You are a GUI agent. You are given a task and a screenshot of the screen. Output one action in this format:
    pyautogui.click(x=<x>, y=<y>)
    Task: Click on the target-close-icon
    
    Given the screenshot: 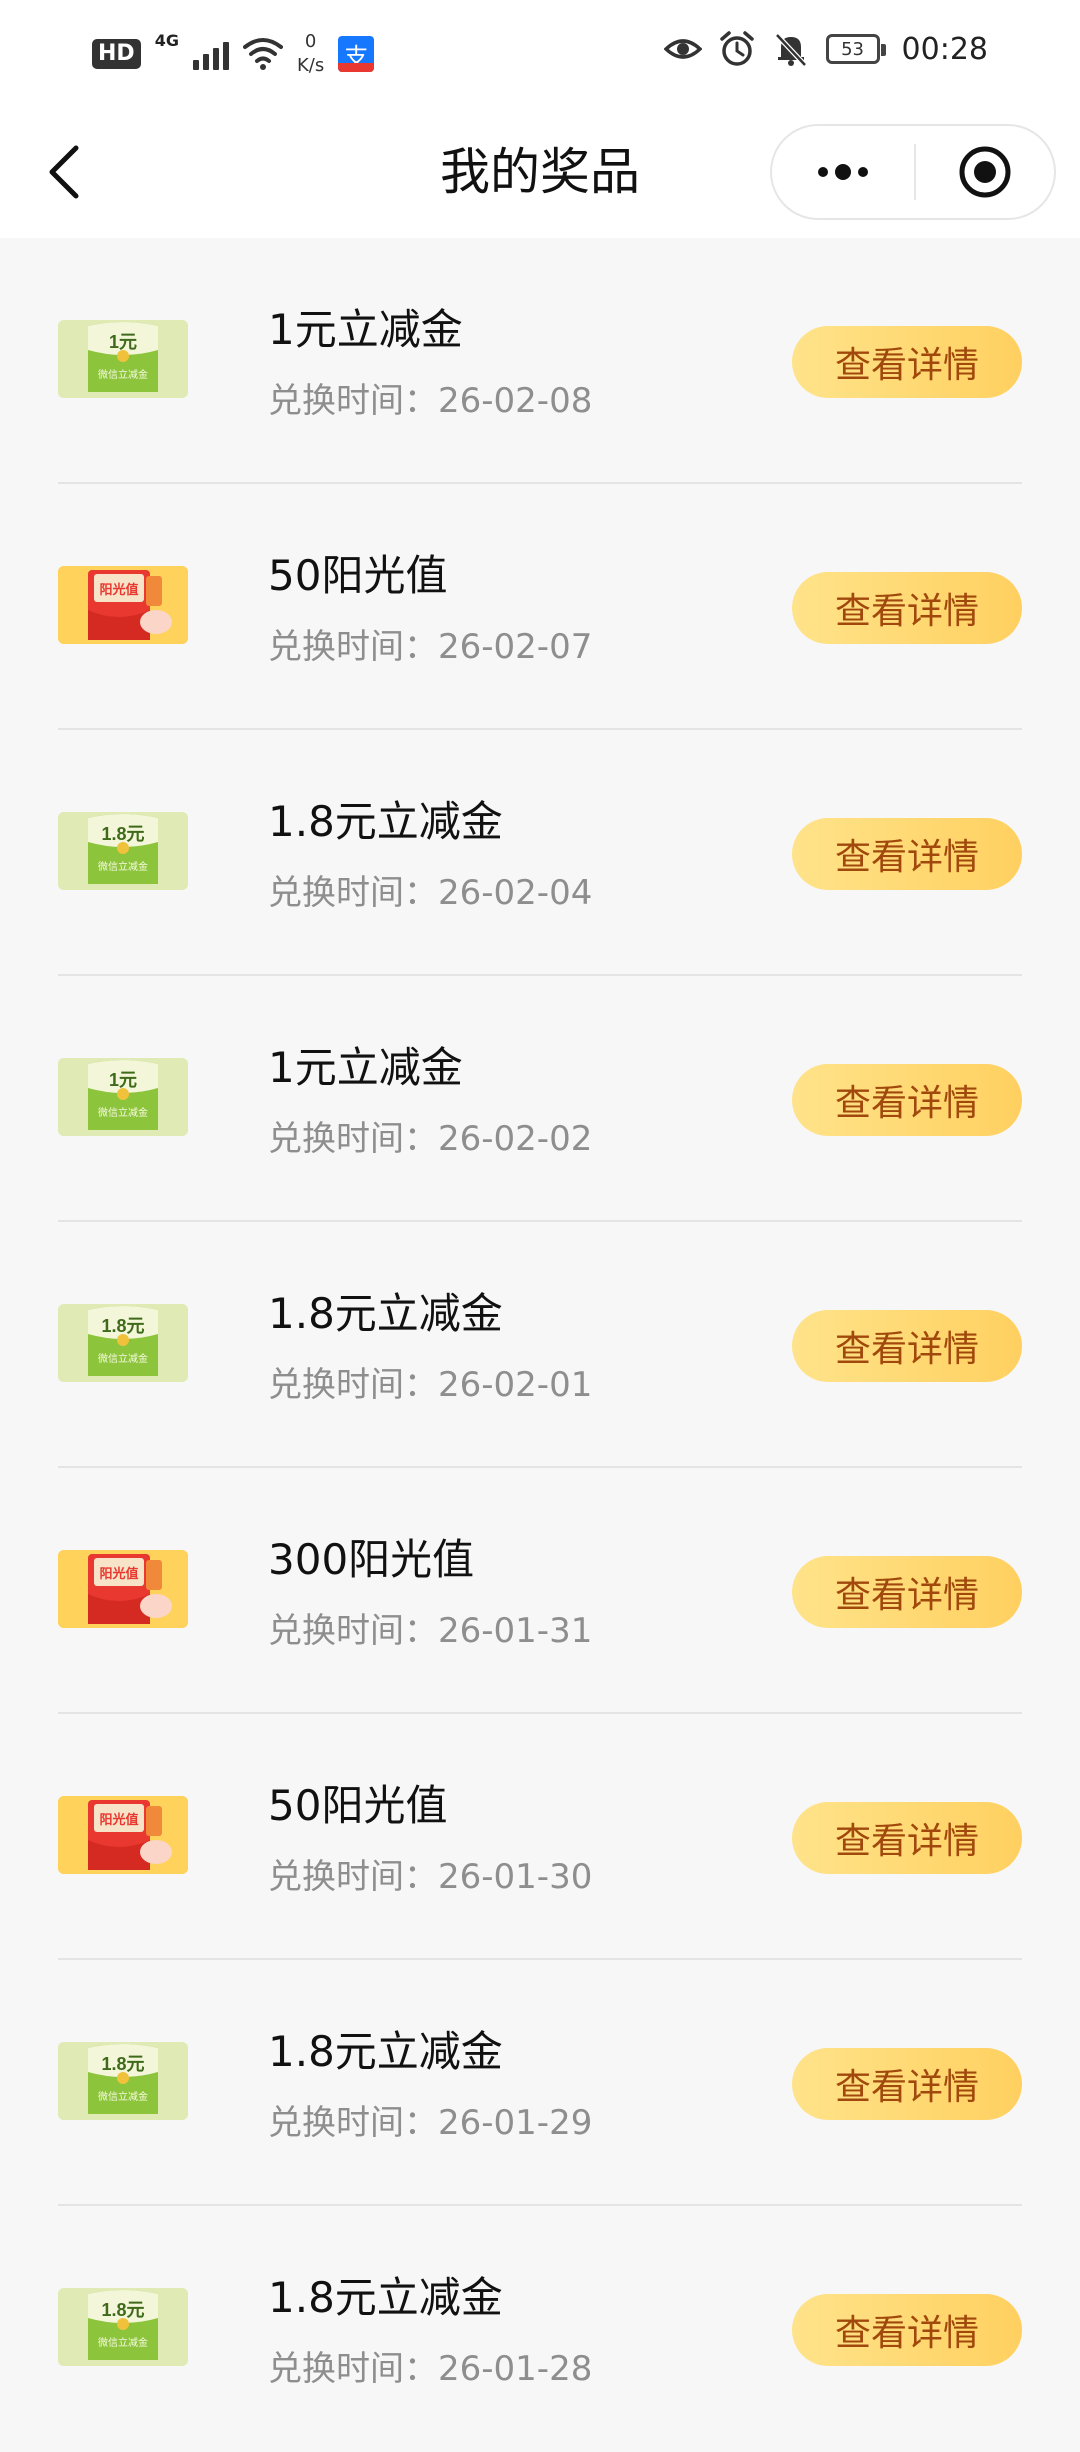 What is the action you would take?
    pyautogui.click(x=985, y=172)
    